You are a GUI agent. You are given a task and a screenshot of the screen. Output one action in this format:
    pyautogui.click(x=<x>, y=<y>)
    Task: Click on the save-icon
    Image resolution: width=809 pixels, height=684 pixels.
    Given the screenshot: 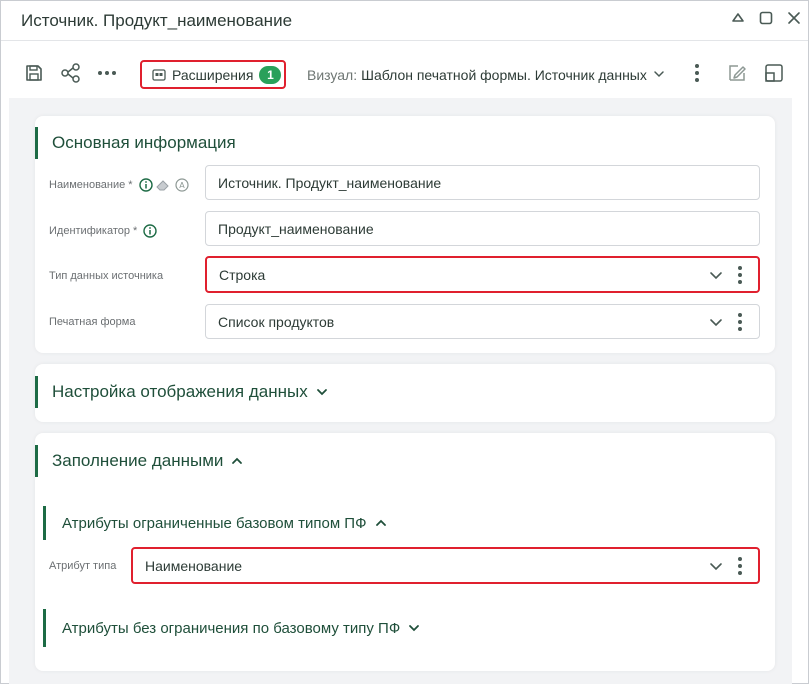 What is the action you would take?
    pyautogui.click(x=34, y=73)
    